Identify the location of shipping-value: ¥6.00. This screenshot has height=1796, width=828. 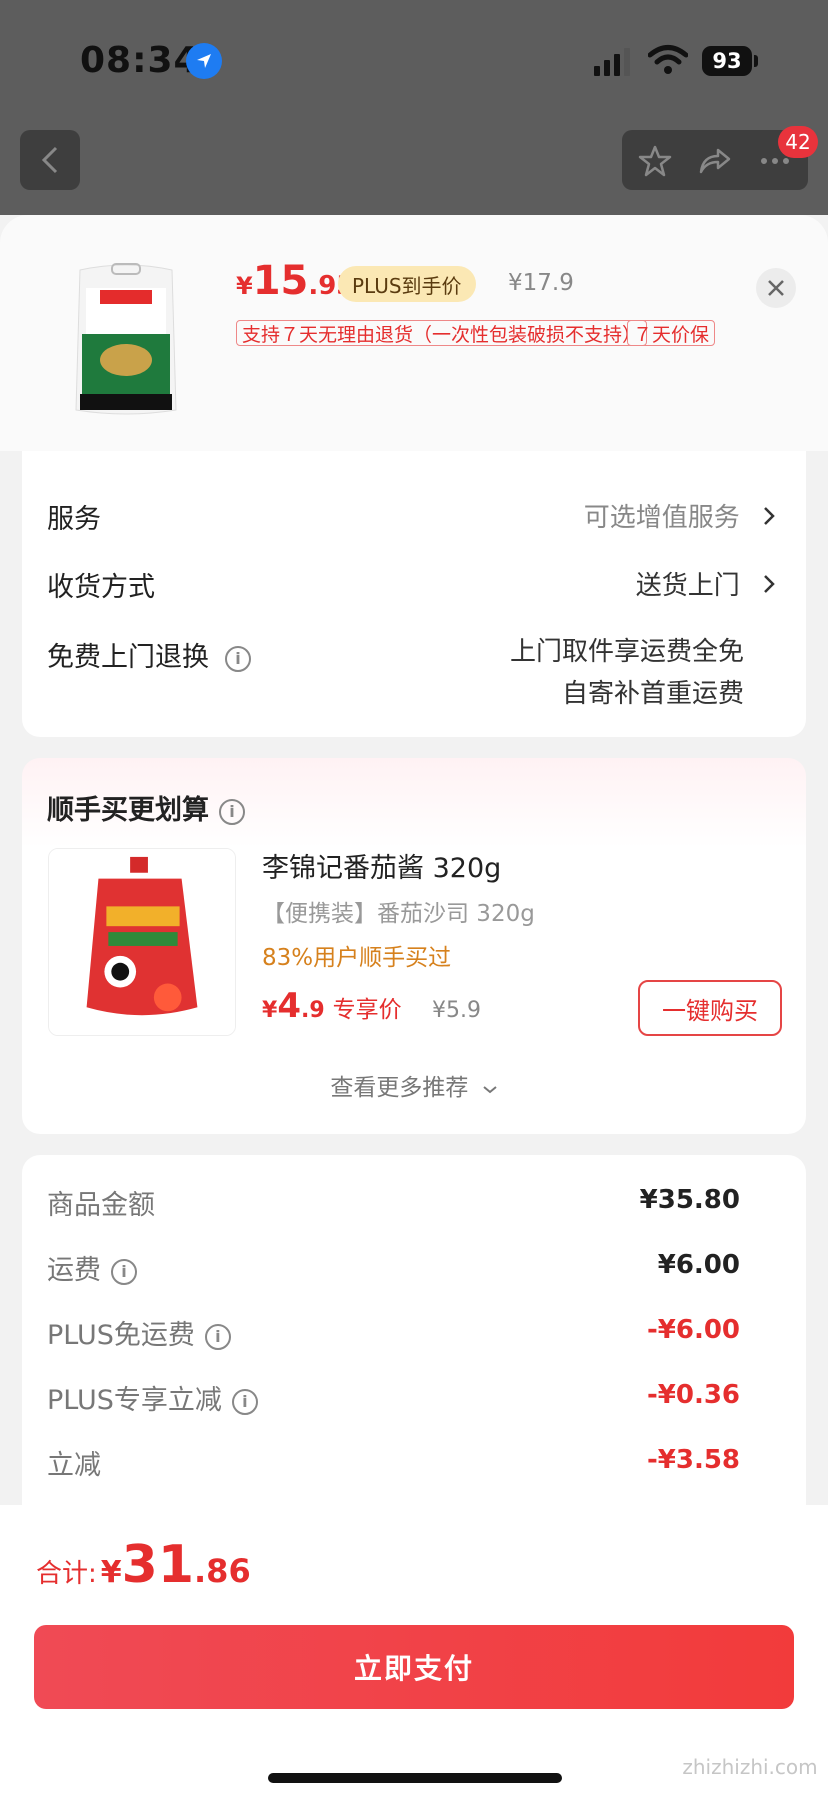
(698, 1265).